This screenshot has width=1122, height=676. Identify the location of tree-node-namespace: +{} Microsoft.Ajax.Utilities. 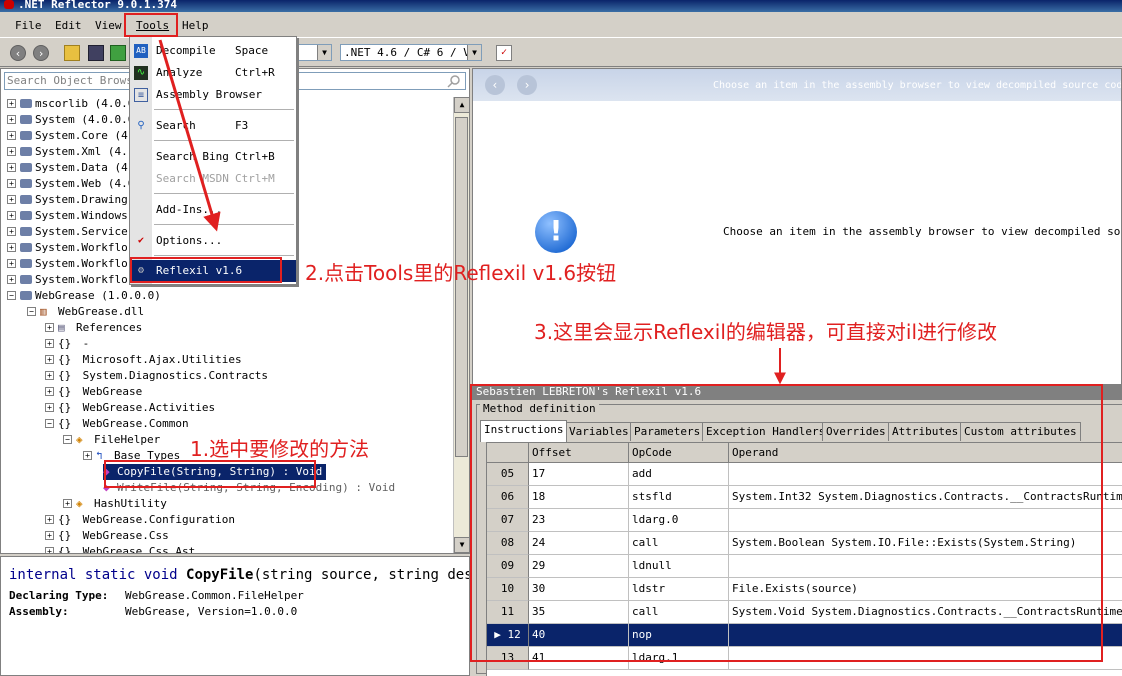
(143, 360).